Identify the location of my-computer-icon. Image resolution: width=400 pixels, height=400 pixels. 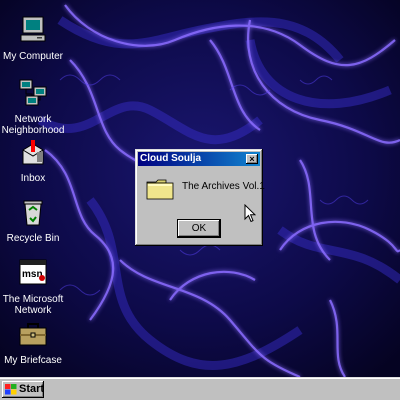
(33, 29).